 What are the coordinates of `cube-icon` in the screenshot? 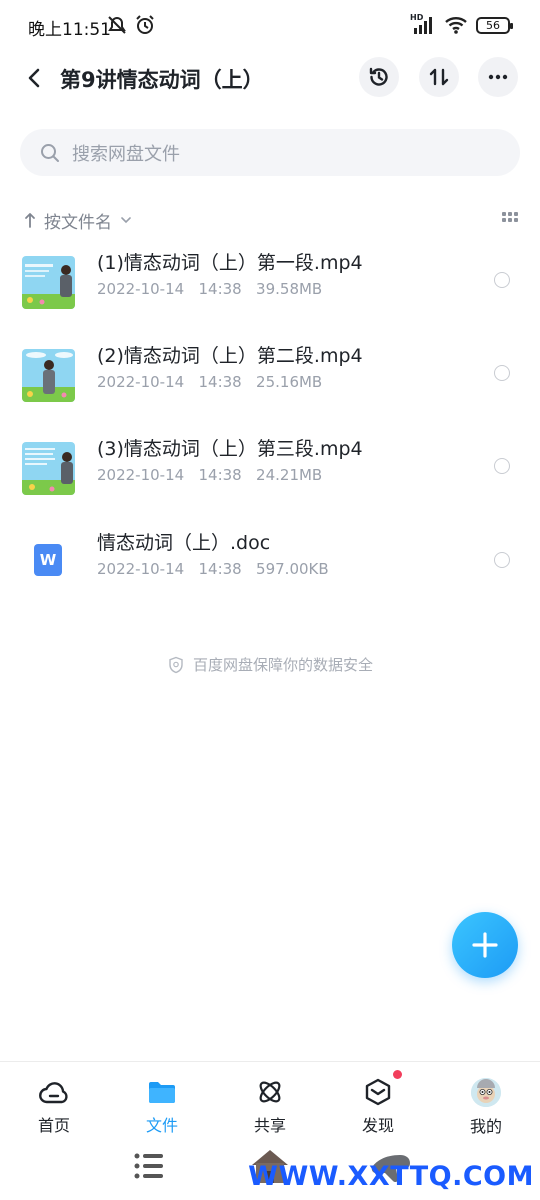 It's located at (378, 1092).